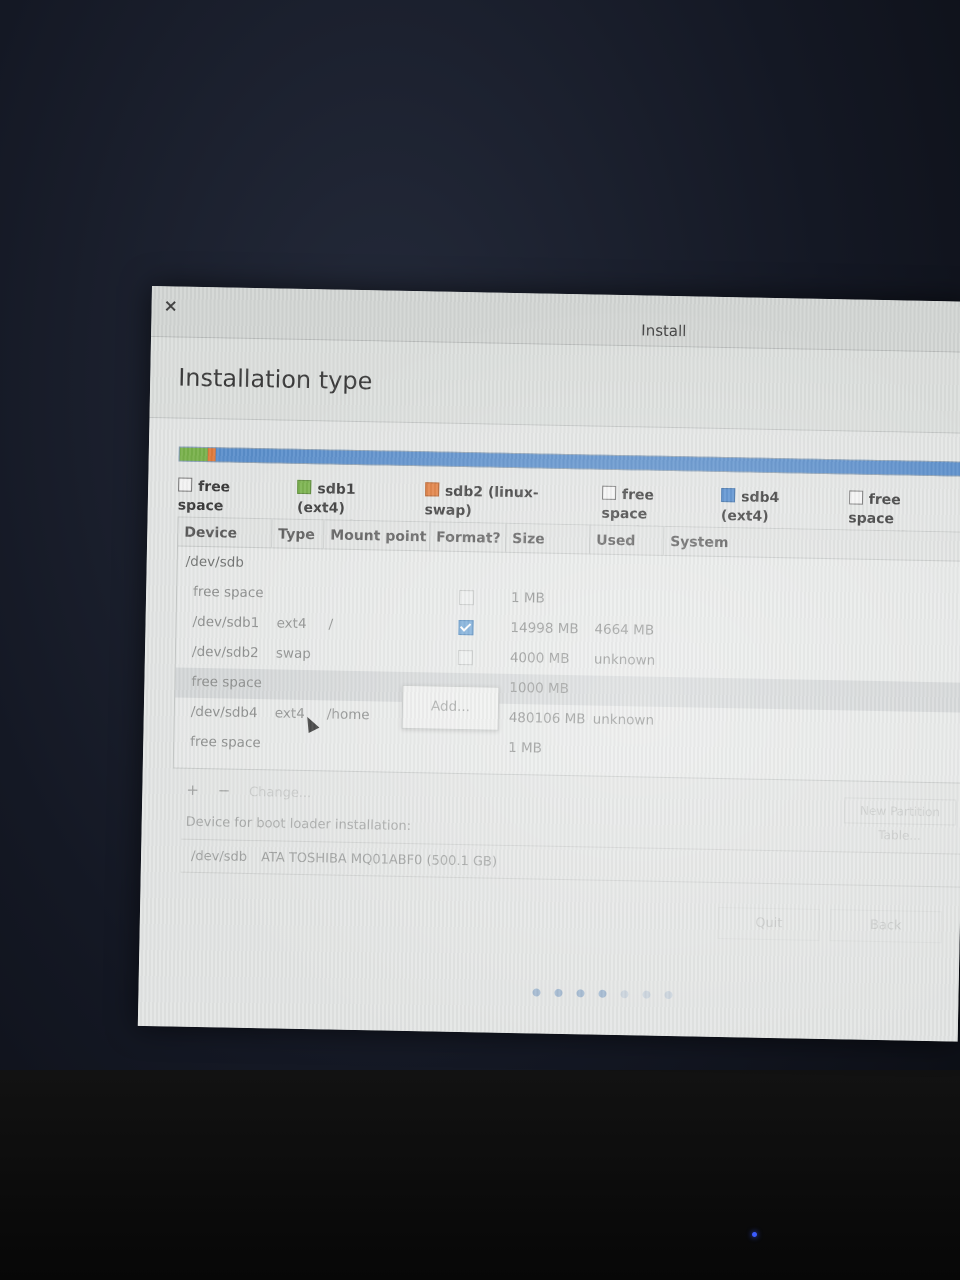 The height and width of the screenshot is (1280, 960). I want to click on add-partition-button: +, so click(192, 790).